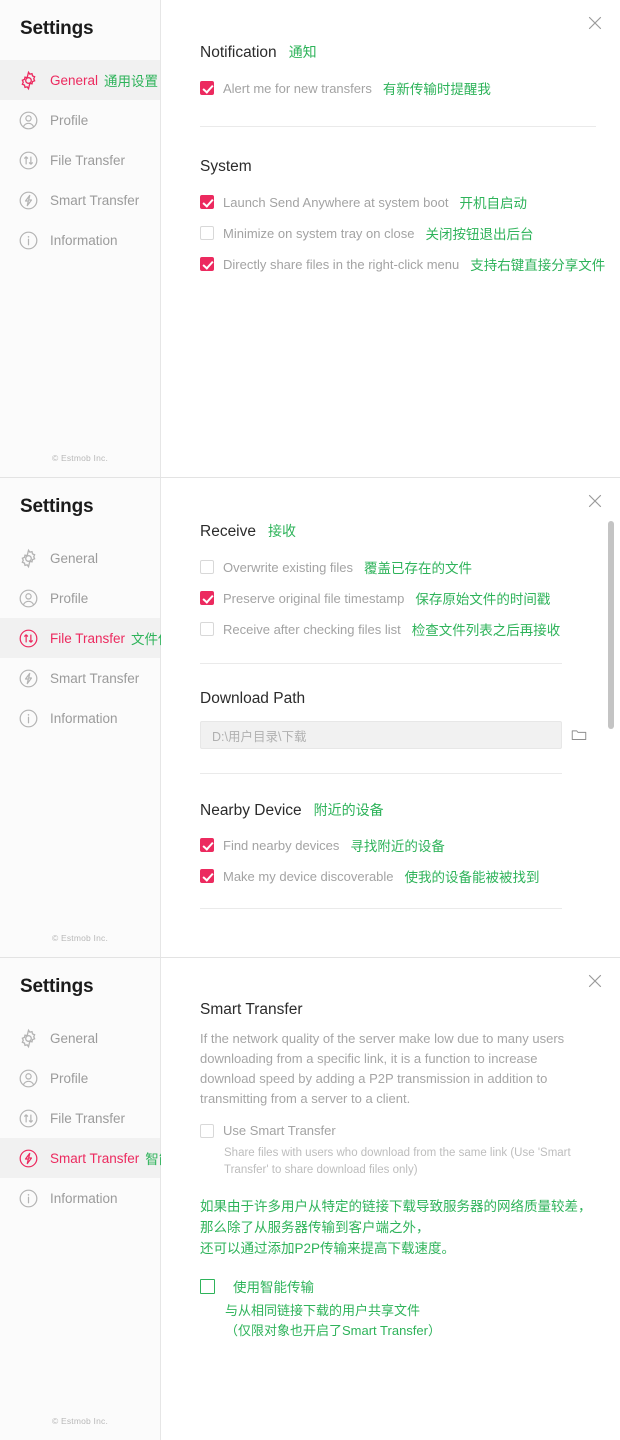 Image resolution: width=620 pixels, height=1440 pixels. I want to click on cn-line-2: 那么除了从服务器传输到客户端之外，, so click(315, 1227).